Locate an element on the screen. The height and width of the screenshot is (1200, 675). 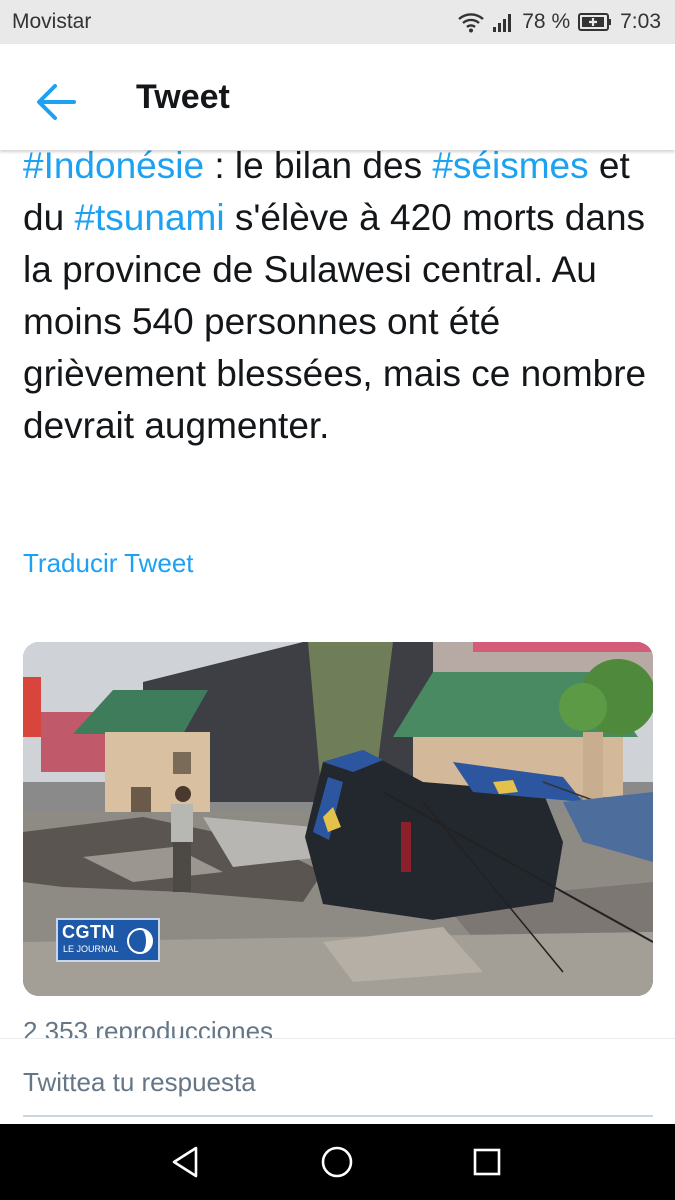
status-bar: Movistar 78 % 7:03 is located at coordinates (337, 22).